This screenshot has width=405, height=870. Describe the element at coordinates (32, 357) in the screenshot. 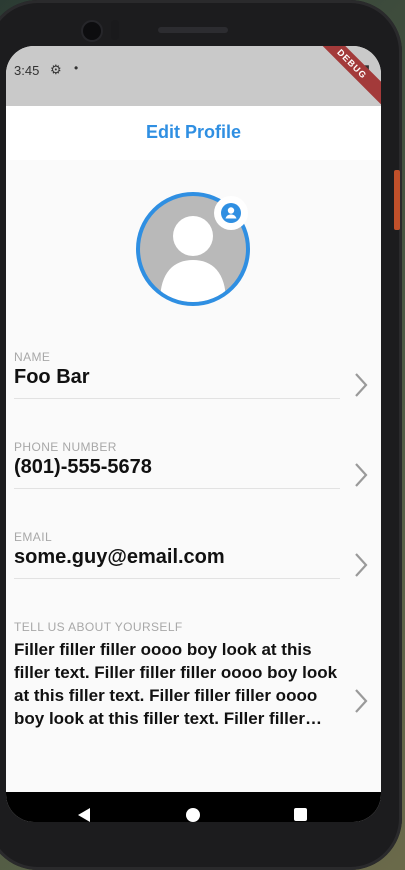

I see `name-label: NAME` at that location.